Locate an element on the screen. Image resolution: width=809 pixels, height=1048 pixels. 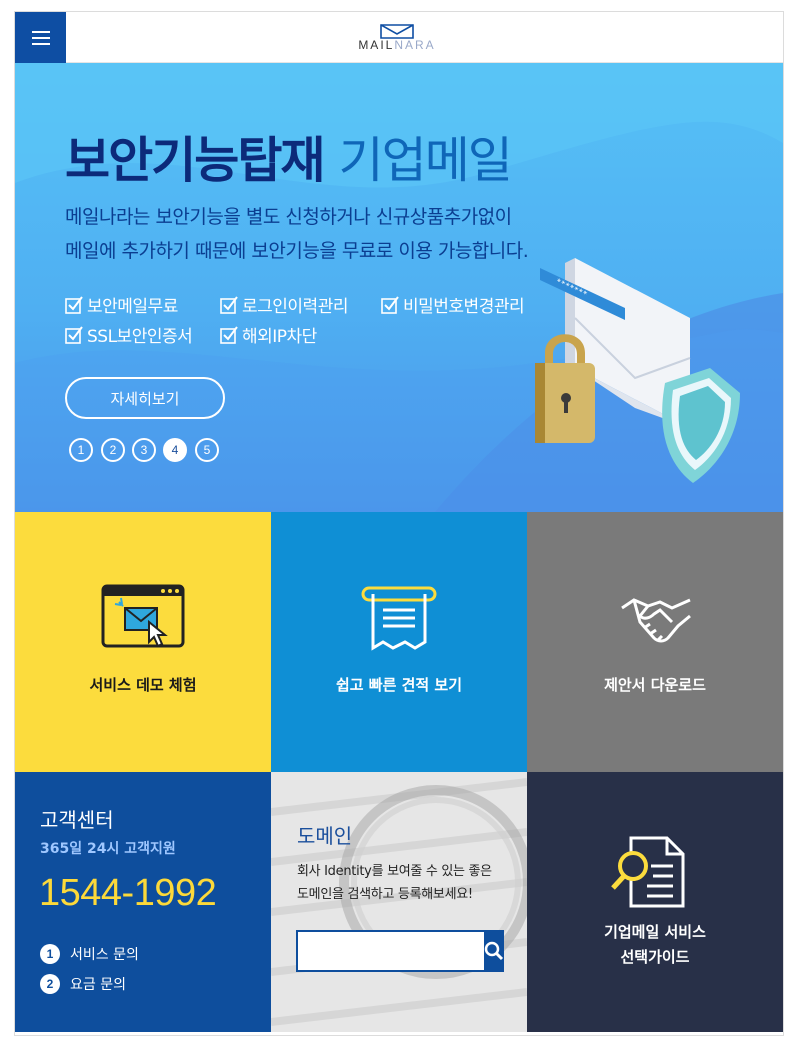
feature-secure-mail: 보안메일무료 is located at coordinates (121, 304).